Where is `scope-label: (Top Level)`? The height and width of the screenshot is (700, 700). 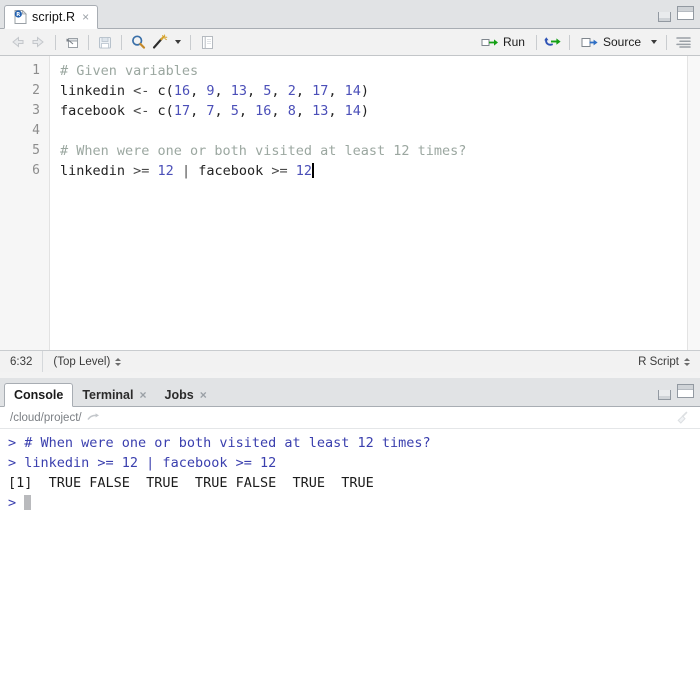 scope-label: (Top Level) is located at coordinates (82, 361).